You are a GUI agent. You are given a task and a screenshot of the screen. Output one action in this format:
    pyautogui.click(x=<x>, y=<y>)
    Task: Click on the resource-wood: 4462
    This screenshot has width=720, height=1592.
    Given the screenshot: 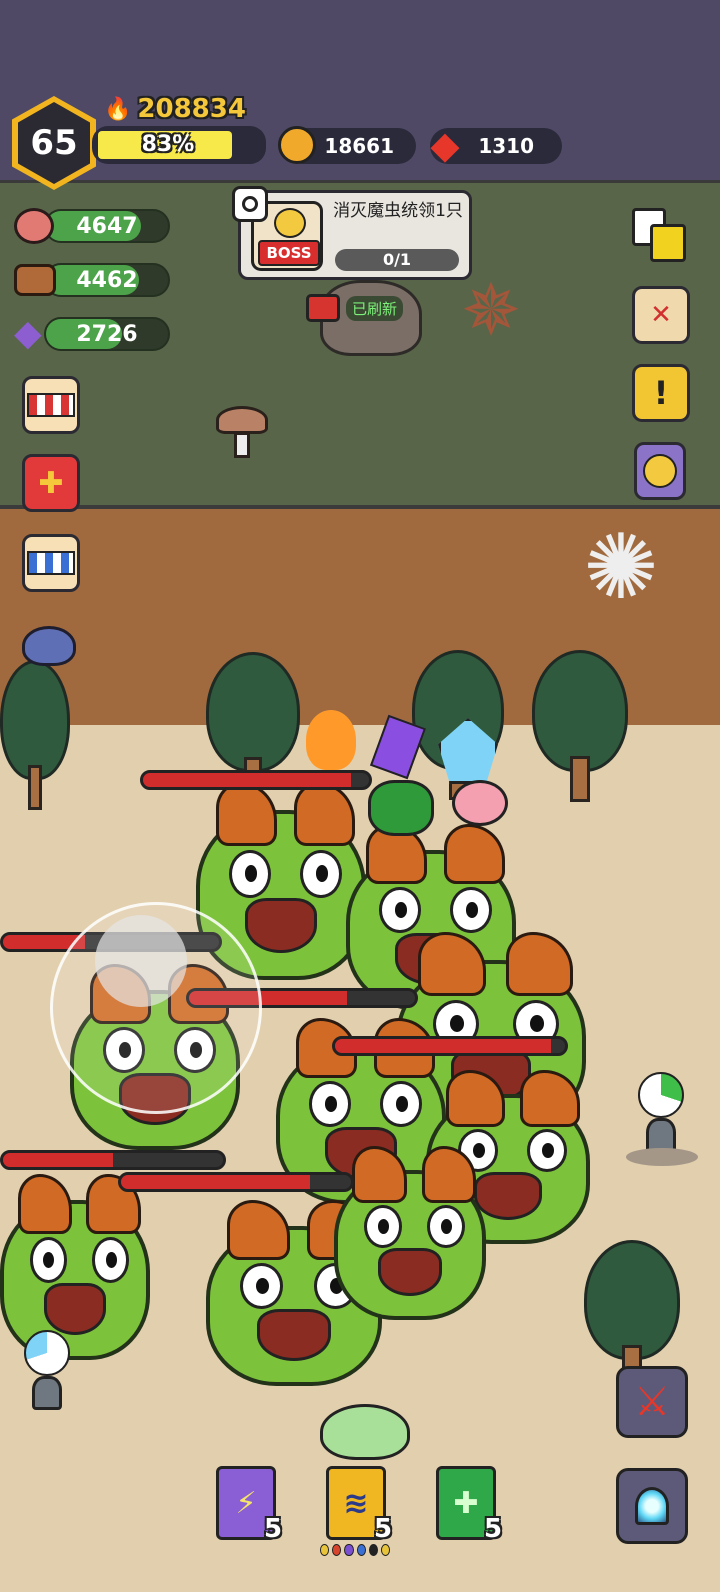 What is the action you would take?
    pyautogui.click(x=92, y=280)
    